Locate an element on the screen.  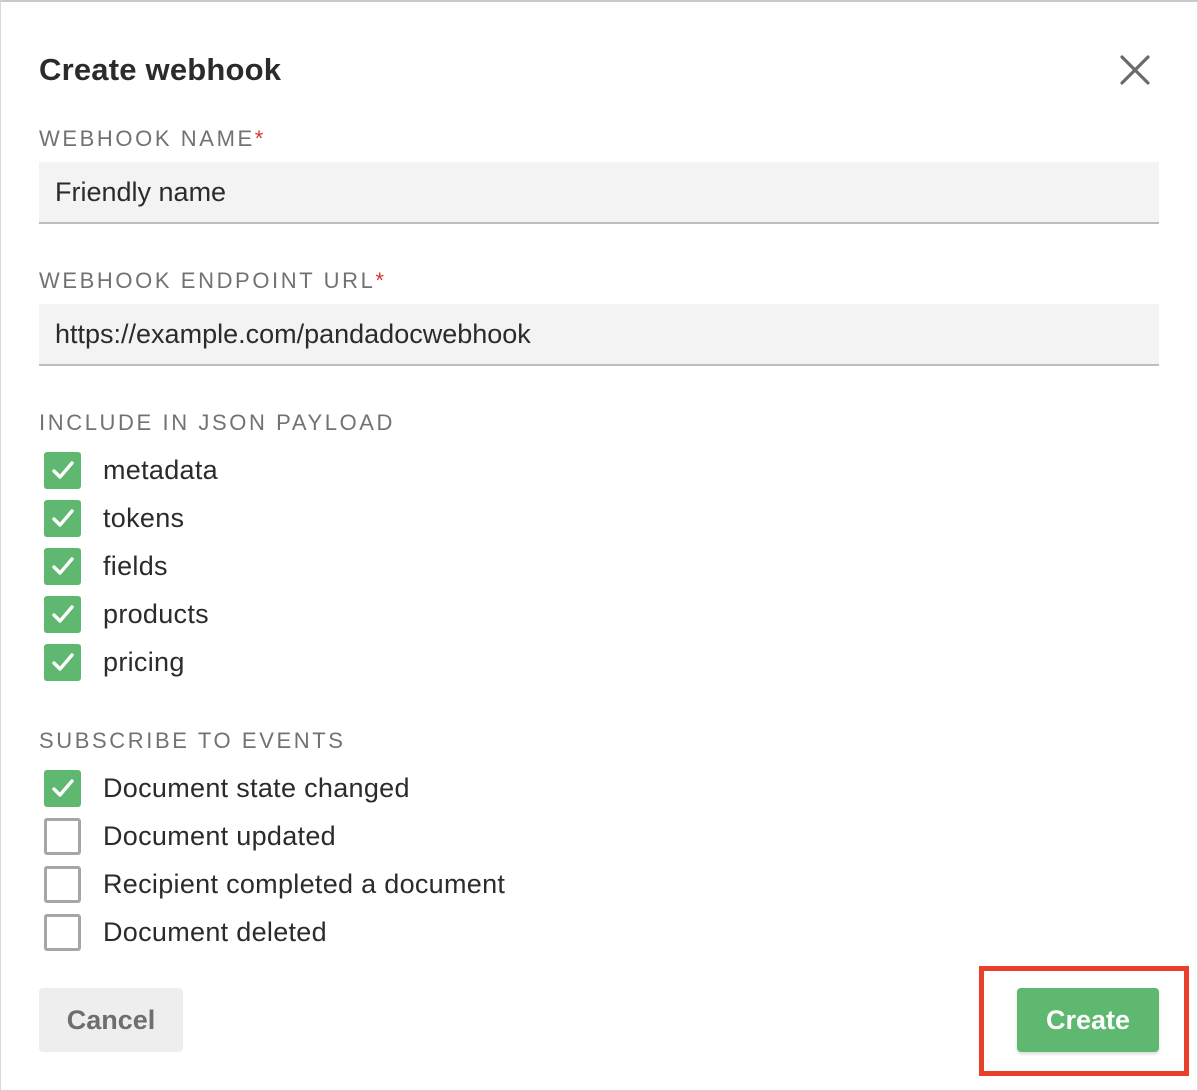
event-option-recipient-completed: Recipient completed a document is located at coordinates (274, 884).